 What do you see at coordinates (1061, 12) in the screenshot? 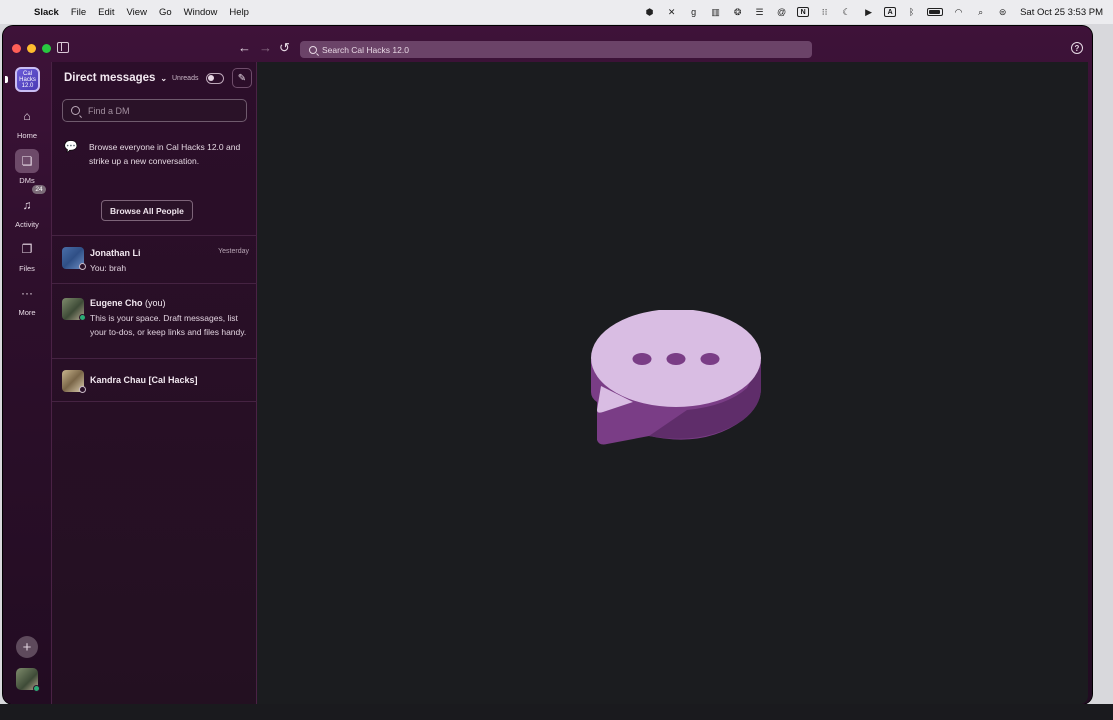
I see `menu-bar-clock: Sat Oct 25 3:53 PM` at bounding box center [1061, 12].